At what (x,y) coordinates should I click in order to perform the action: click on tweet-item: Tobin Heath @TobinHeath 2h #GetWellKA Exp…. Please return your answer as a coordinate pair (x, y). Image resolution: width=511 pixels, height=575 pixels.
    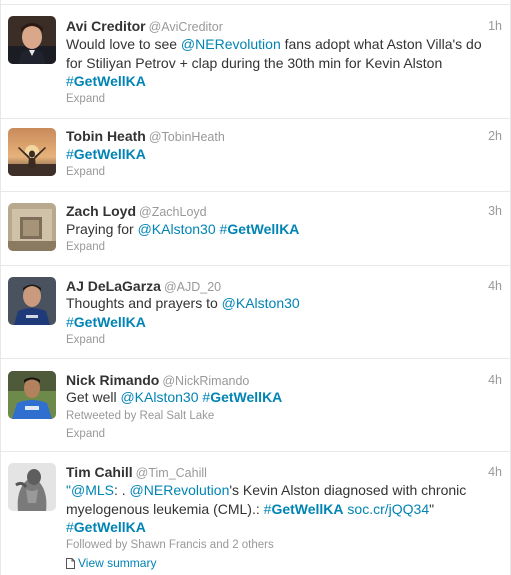
    Looking at the image, I should click on (255, 155).